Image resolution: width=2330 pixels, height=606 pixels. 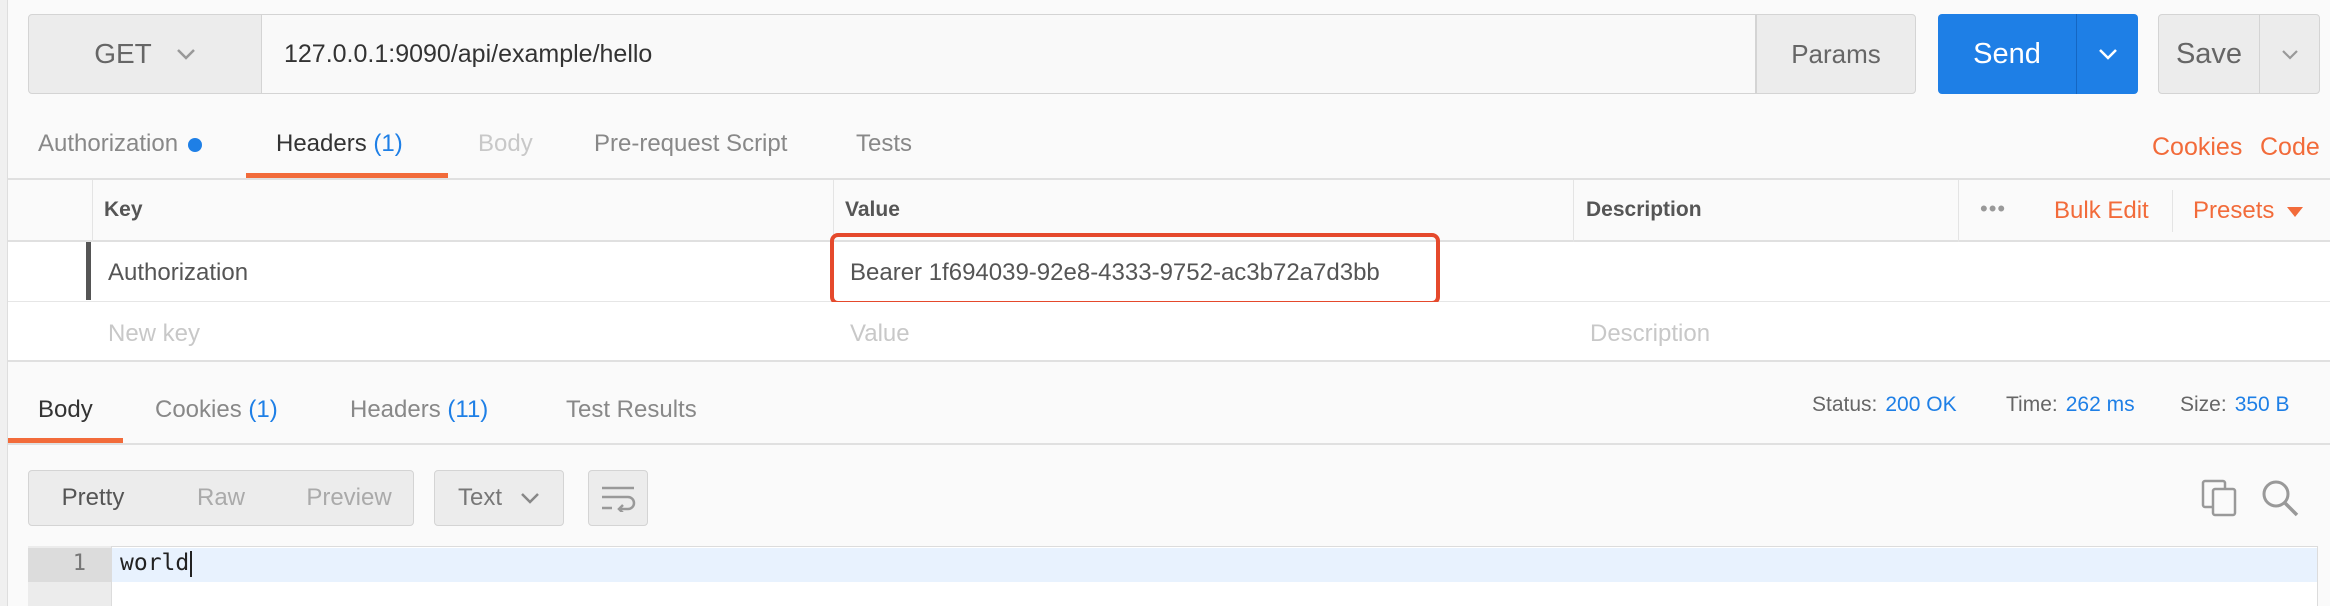 I want to click on send-label: Send, so click(x=2007, y=53).